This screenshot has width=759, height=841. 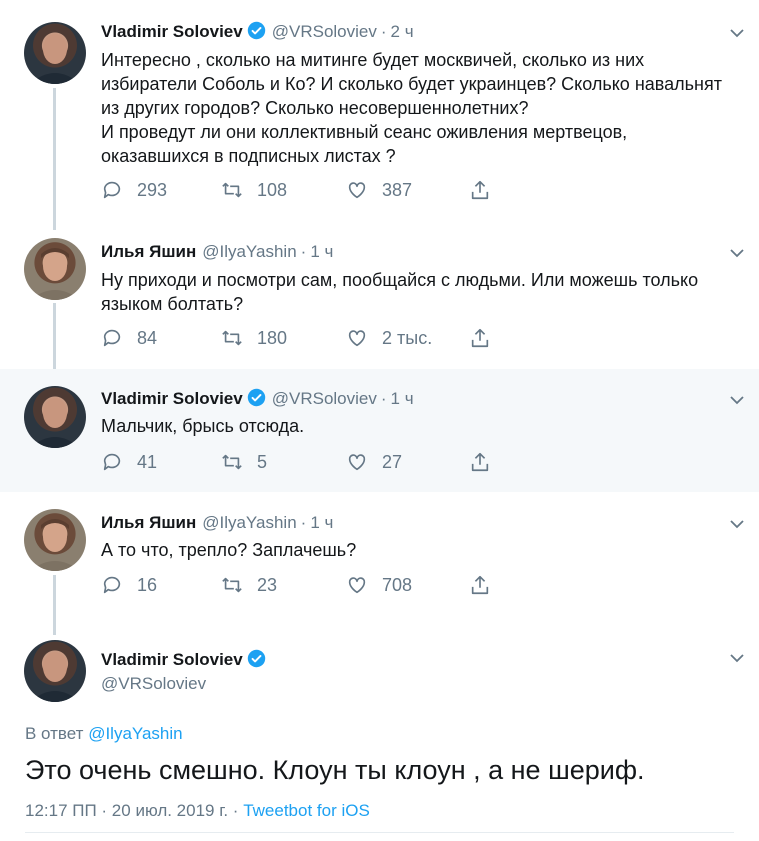 What do you see at coordinates (129, 462) in the screenshot?
I see `reply-button: 41` at bounding box center [129, 462].